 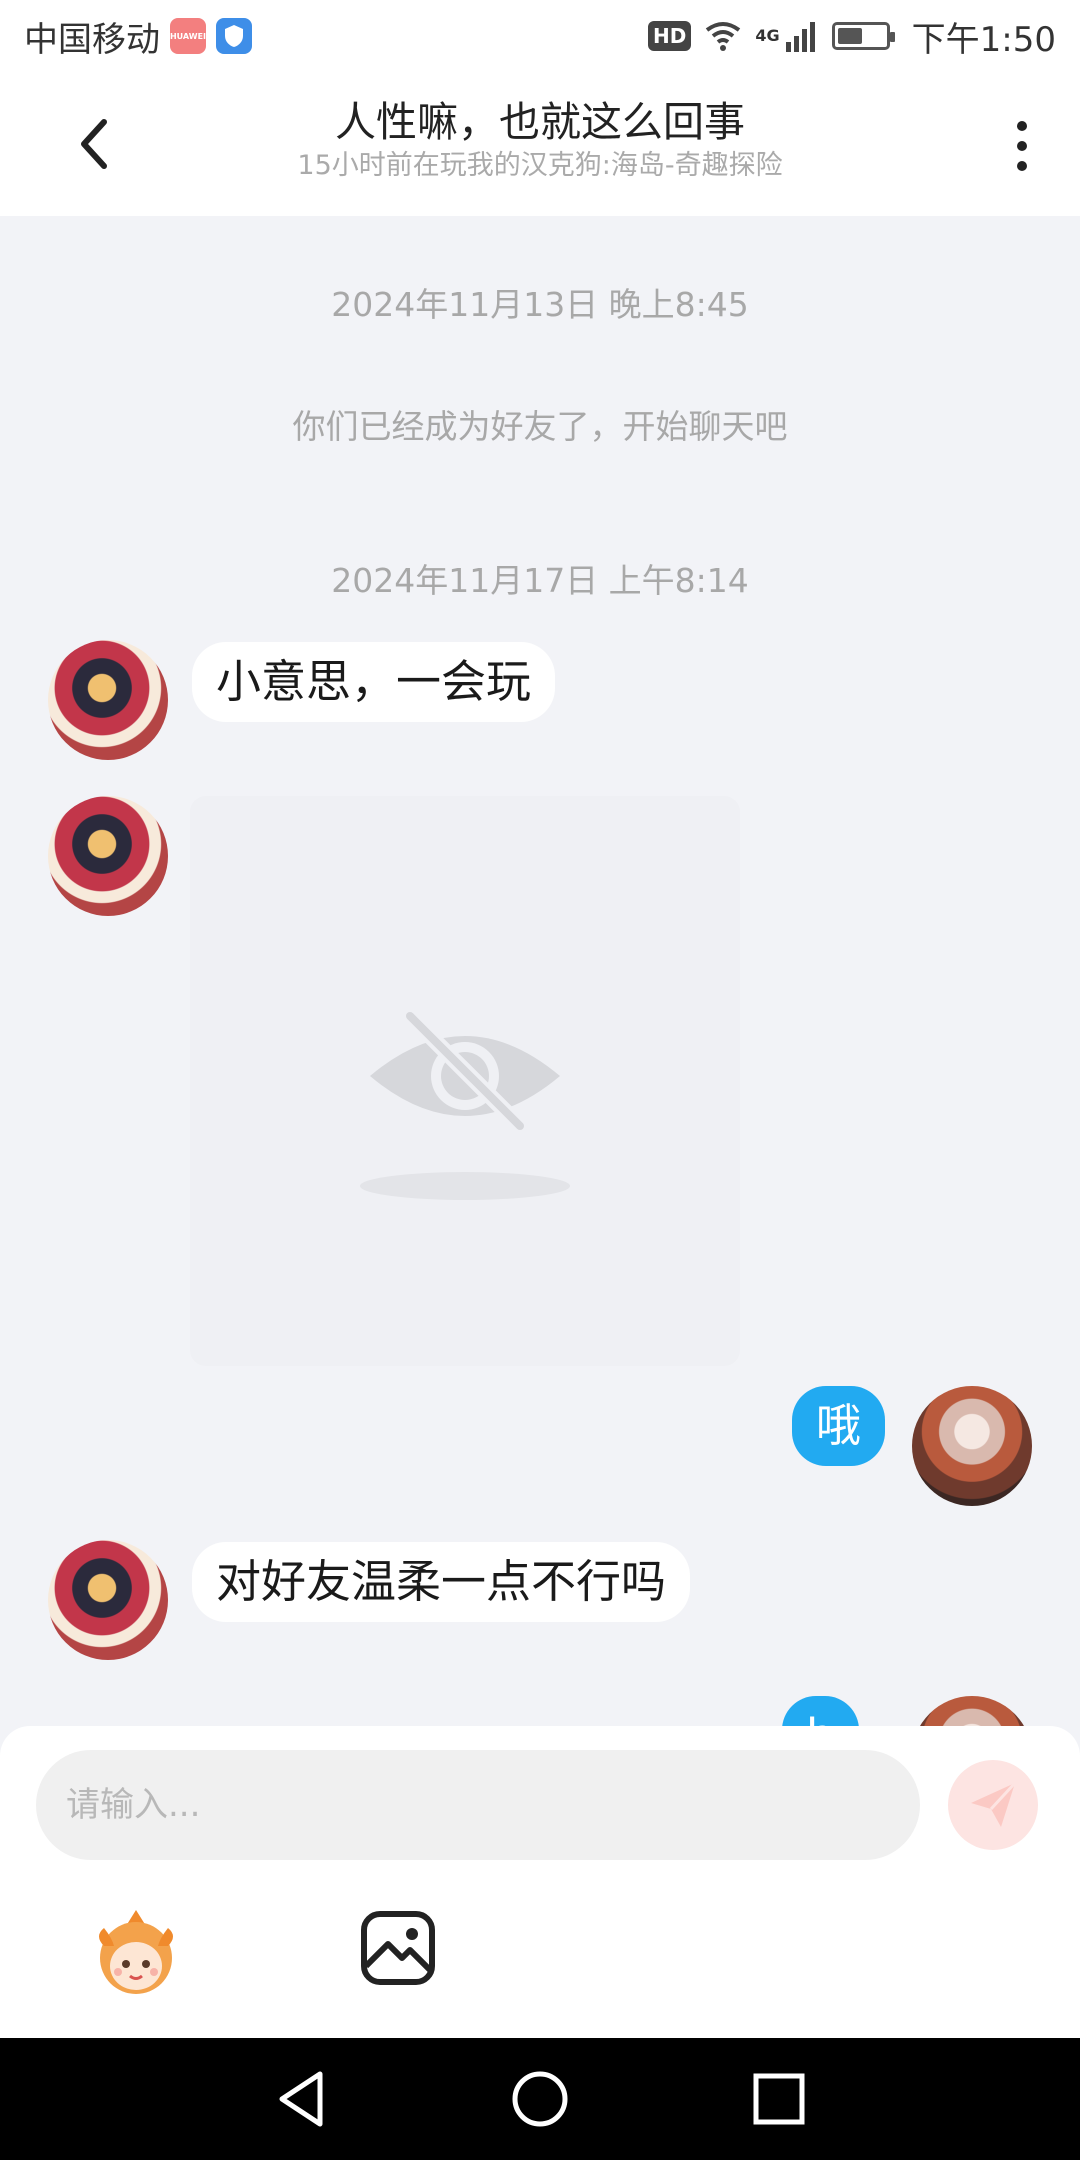 What do you see at coordinates (540, 165) in the screenshot?
I see `chat-subtitle: 15小时前在玩我的汉克狗:海岛-奇趣探险` at bounding box center [540, 165].